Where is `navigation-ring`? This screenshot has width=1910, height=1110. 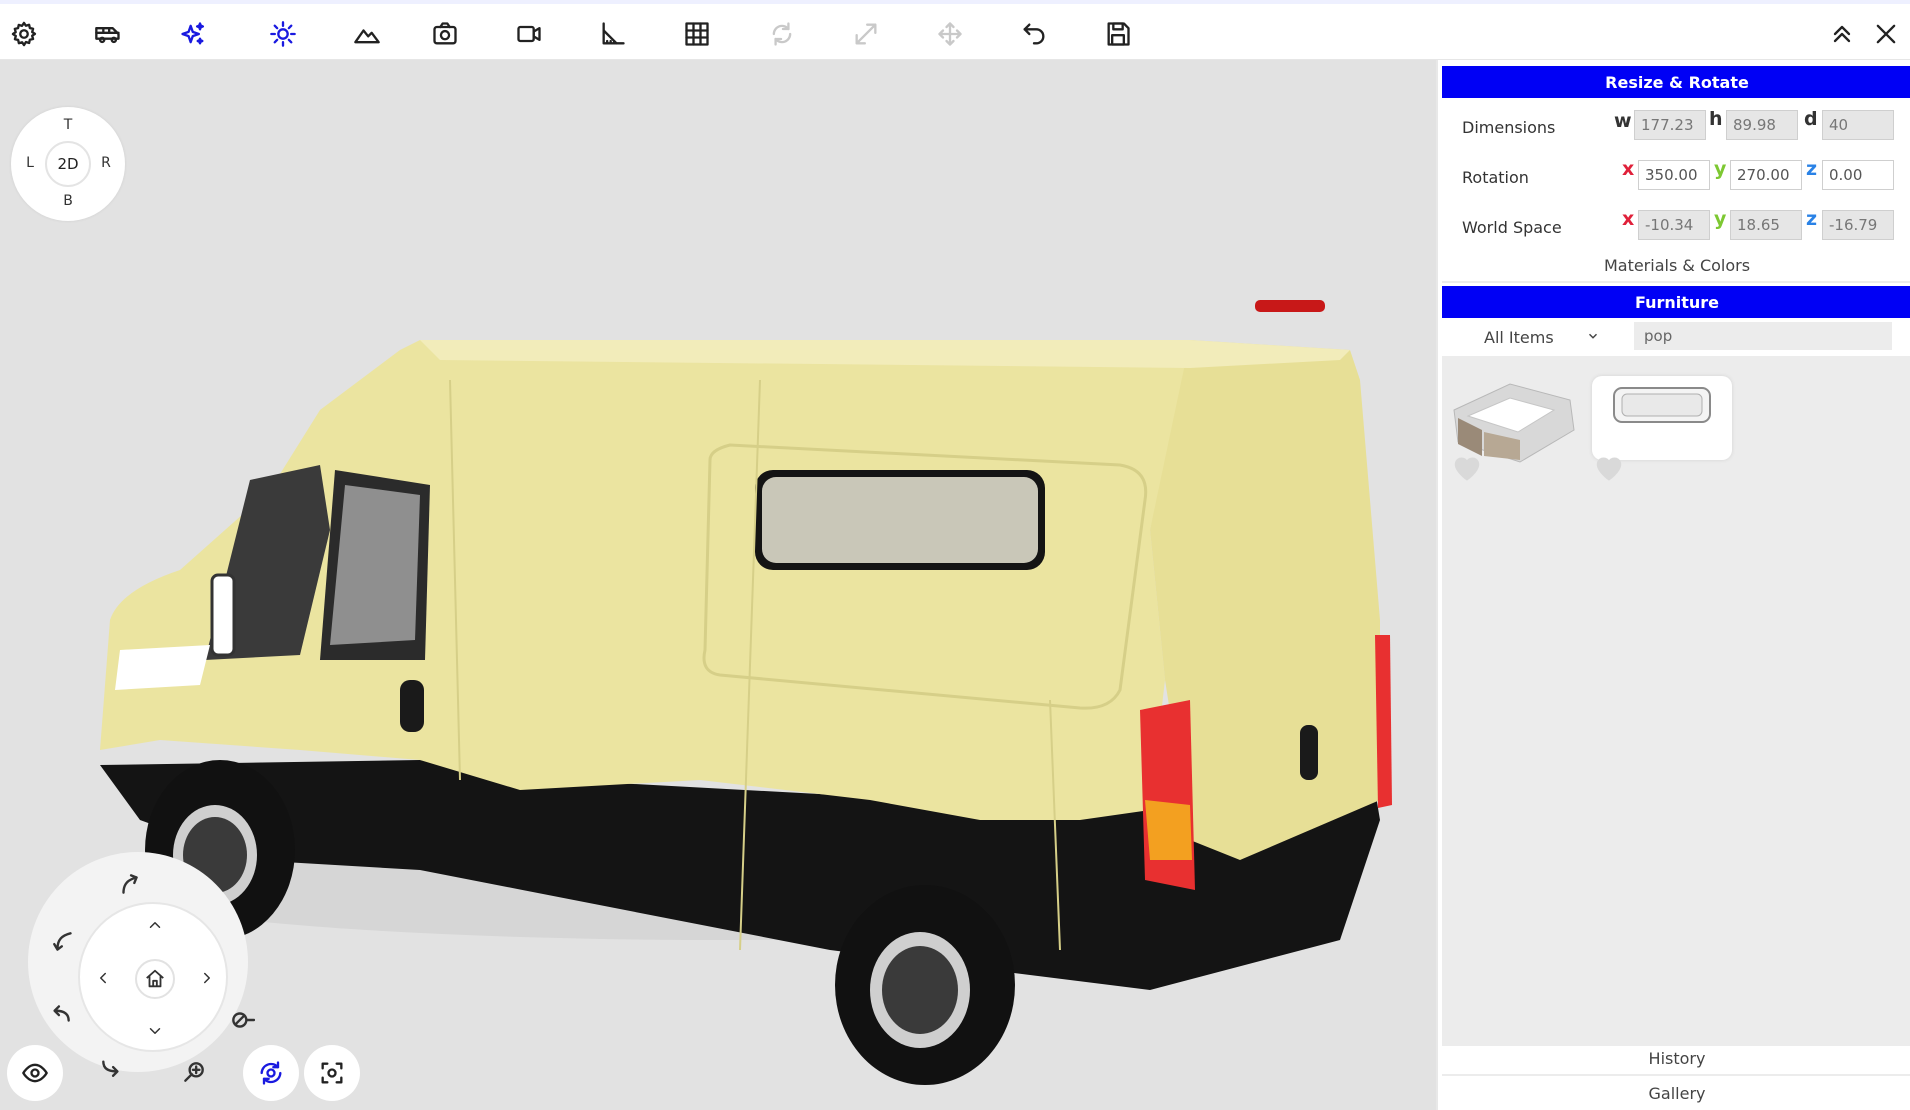 navigation-ring is located at coordinates (141, 967).